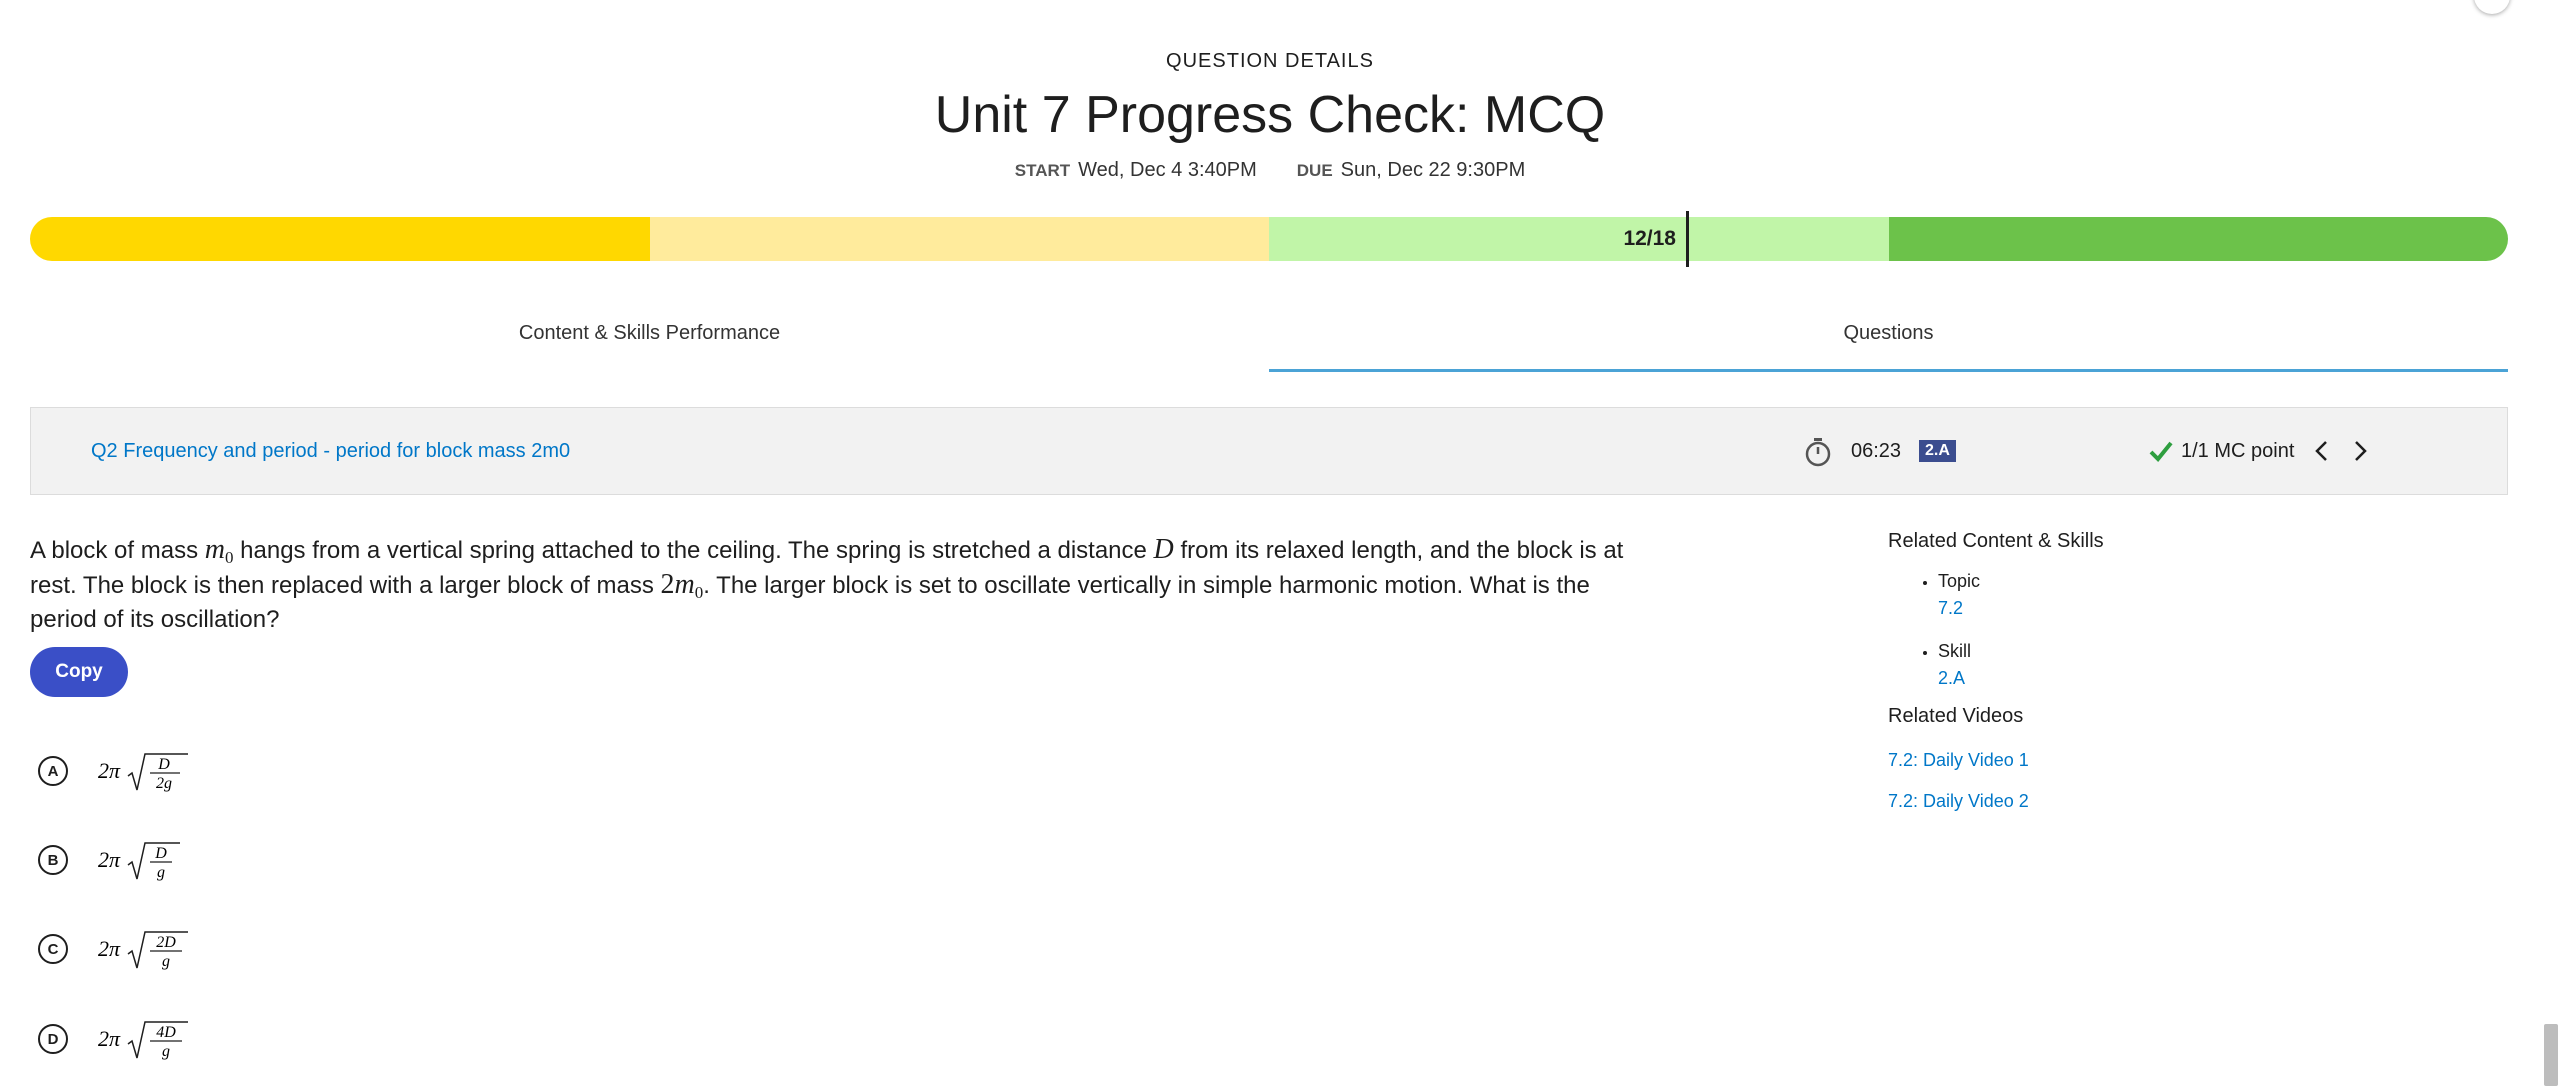 Image resolution: width=2560 pixels, height=1086 pixels. What do you see at coordinates (1955, 651) in the screenshot?
I see `skill-label: Skill` at bounding box center [1955, 651].